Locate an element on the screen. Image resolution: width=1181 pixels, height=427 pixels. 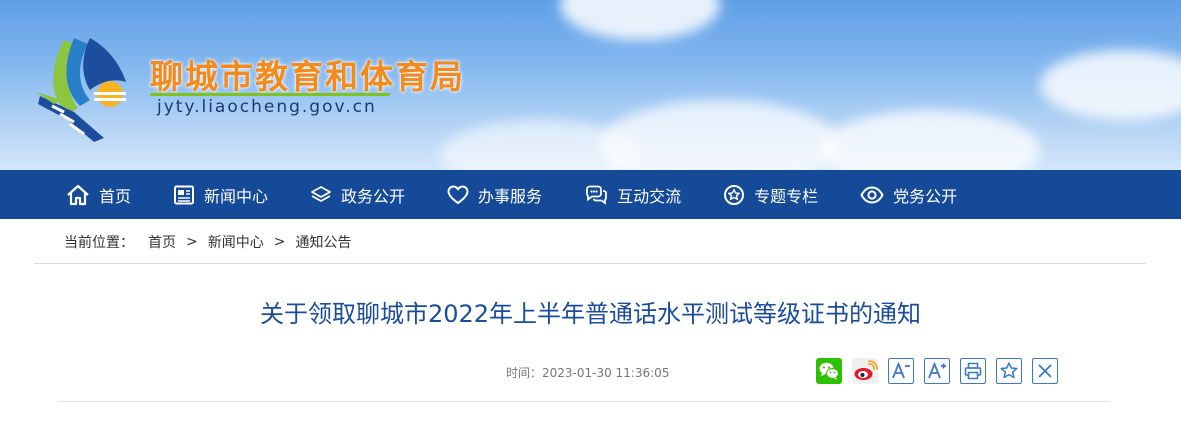
breadcrumb-divider is located at coordinates (590, 263).